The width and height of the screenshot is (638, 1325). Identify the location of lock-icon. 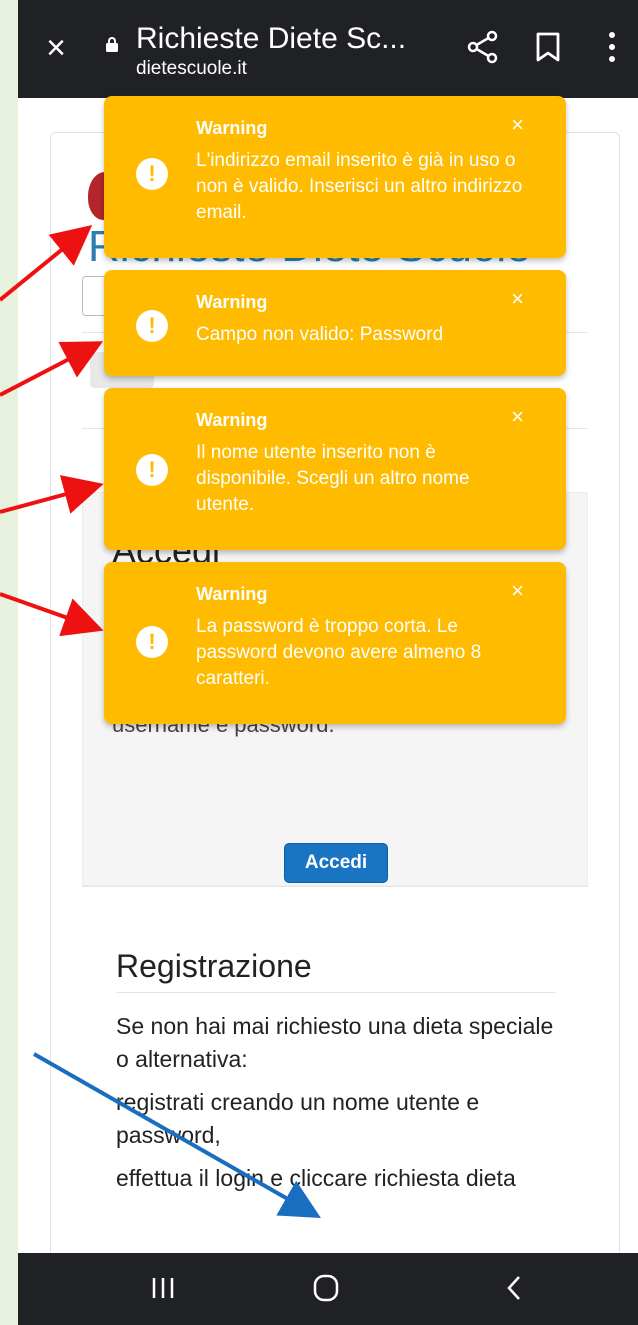
(112, 44).